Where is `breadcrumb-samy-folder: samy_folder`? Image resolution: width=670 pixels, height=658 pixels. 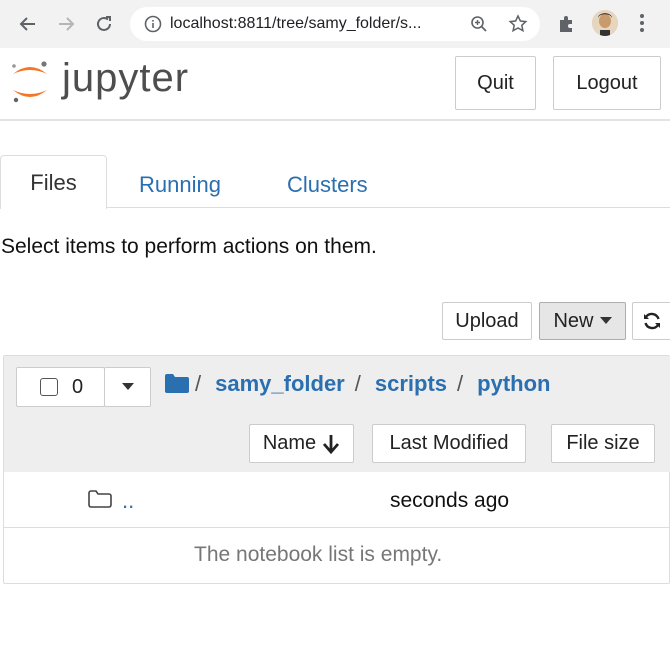
breadcrumb-samy-folder: samy_folder is located at coordinates (280, 384).